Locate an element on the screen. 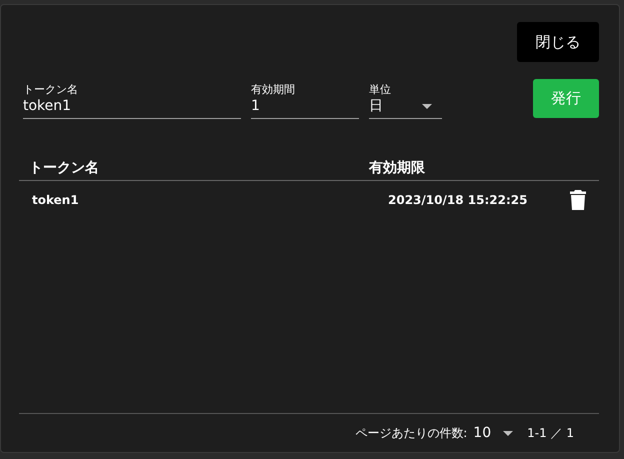 This screenshot has height=459, width=624. page-range: 1-1 ／ 1 is located at coordinates (550, 433).